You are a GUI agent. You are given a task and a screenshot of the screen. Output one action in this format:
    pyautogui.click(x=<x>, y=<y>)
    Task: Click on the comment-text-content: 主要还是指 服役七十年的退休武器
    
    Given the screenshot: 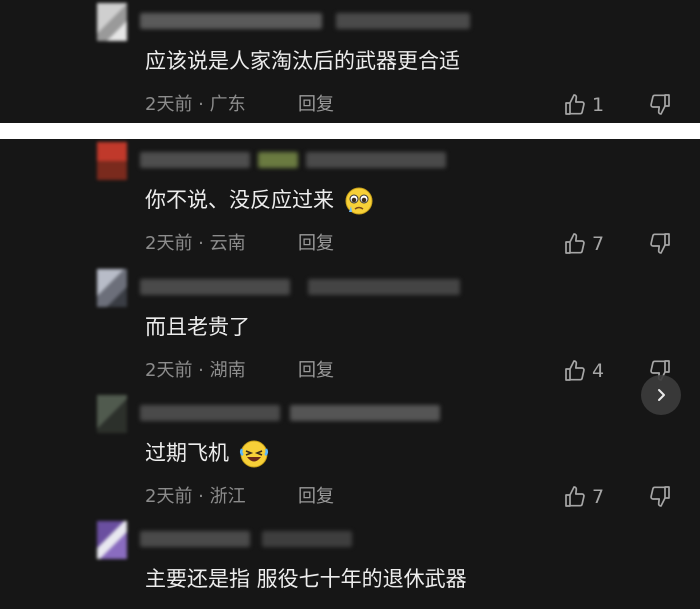 What is the action you would take?
    pyautogui.click(x=306, y=579)
    